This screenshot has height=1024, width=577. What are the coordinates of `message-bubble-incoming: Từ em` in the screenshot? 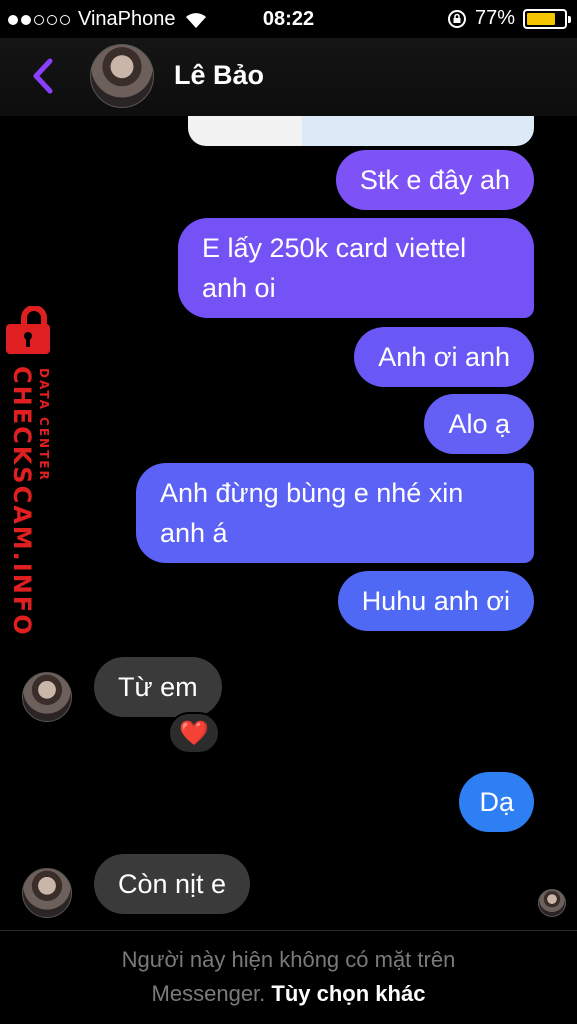 It's located at (158, 687).